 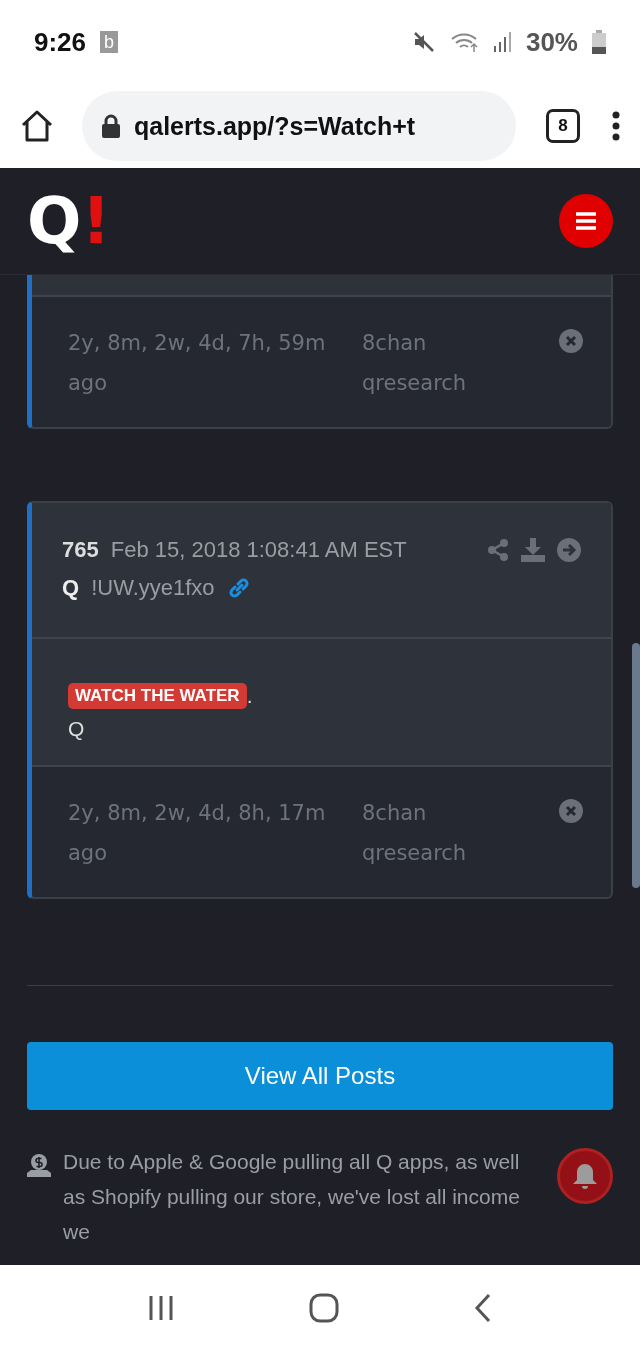 I want to click on notice-text: Due to Apple & Google pulling all Q apps, as well as Shopify pulling our store, we've lost all income we, so click(x=292, y=1197).